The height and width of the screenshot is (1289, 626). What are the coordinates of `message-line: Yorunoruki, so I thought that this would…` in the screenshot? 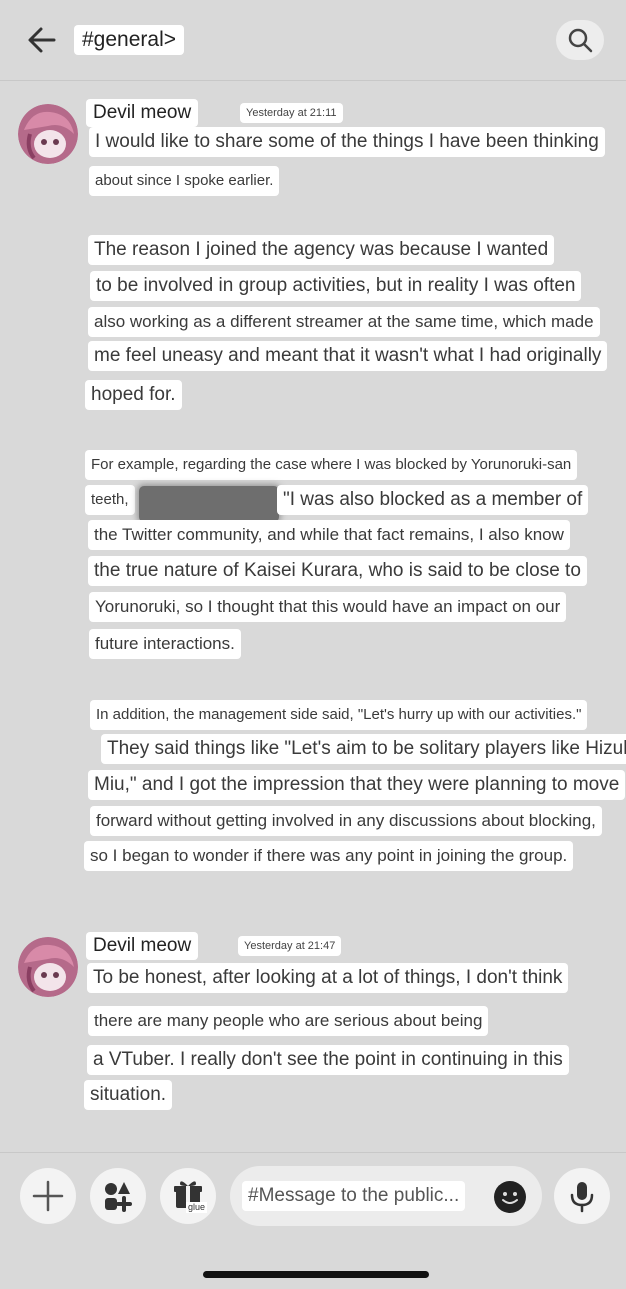 It's located at (328, 607).